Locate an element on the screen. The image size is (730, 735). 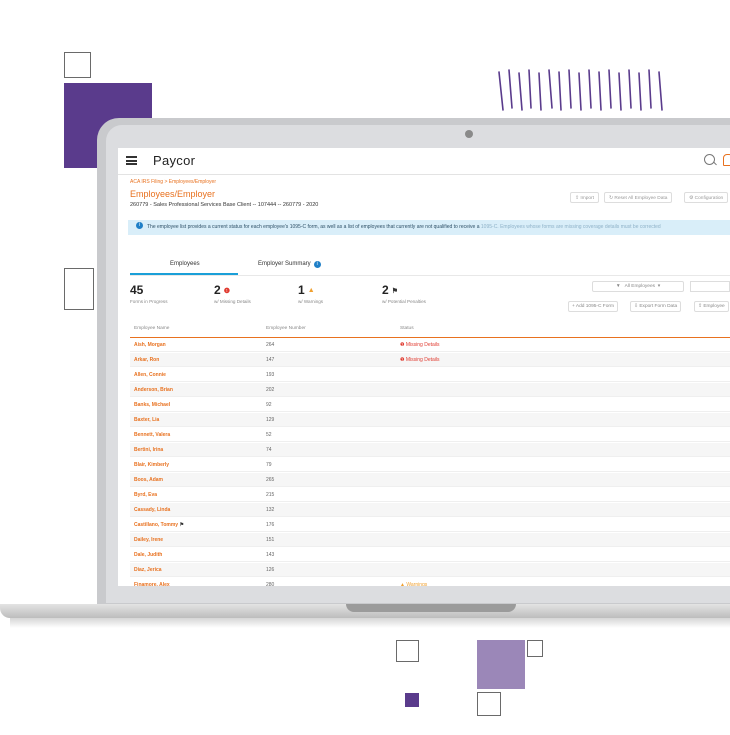
stat-label: Forms in Progress is located at coordinates (149, 301).